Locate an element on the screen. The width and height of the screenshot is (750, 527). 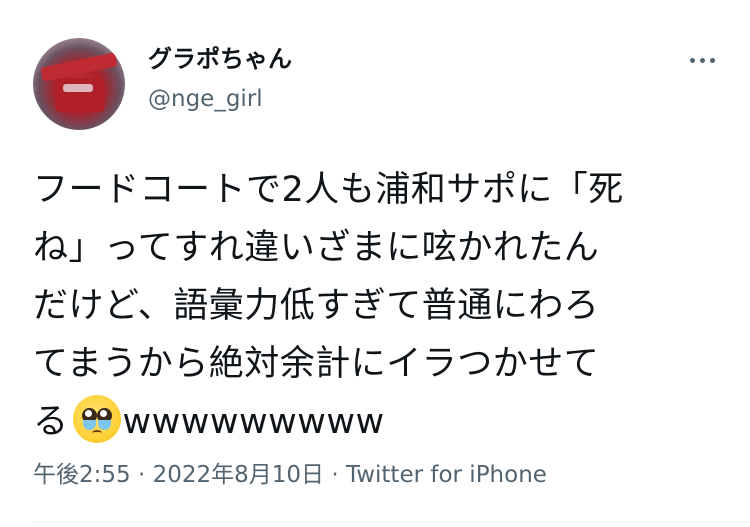
tweet-line: ね」ってすれ違いざまに呟かれたん is located at coordinates (316, 248).